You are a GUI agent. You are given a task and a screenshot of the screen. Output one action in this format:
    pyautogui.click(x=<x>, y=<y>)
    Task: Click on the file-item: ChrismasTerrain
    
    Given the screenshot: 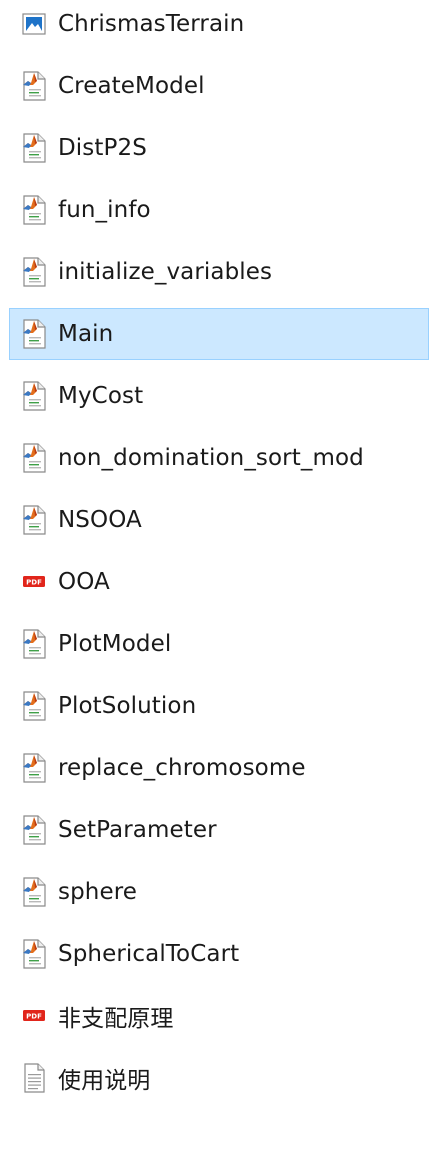 What is the action you would take?
    pyautogui.click(x=219, y=25)
    